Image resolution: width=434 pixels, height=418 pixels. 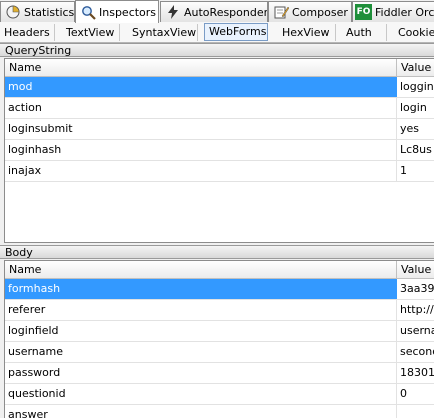 I want to click on field-value: userna, so click(x=417, y=330).